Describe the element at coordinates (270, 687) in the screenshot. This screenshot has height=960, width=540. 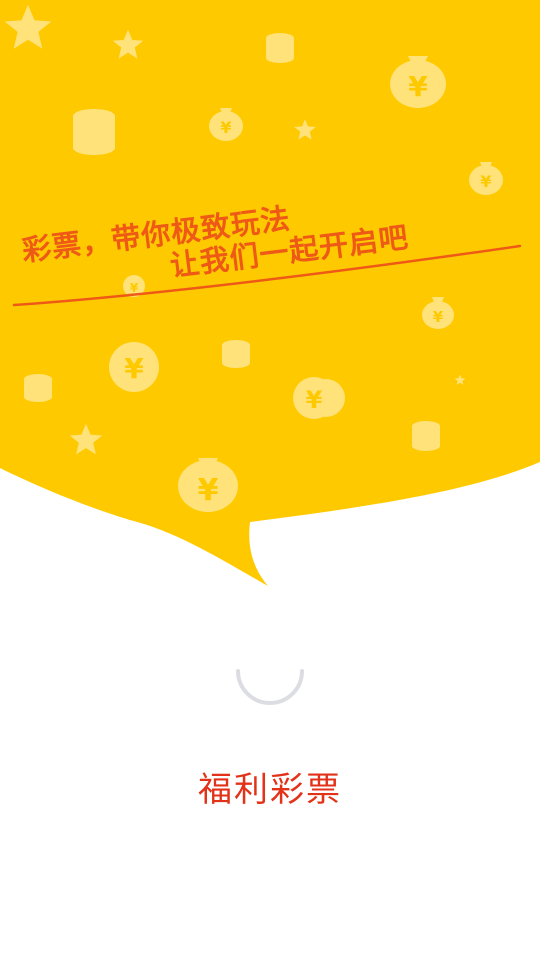
I see `spinner-icon` at that location.